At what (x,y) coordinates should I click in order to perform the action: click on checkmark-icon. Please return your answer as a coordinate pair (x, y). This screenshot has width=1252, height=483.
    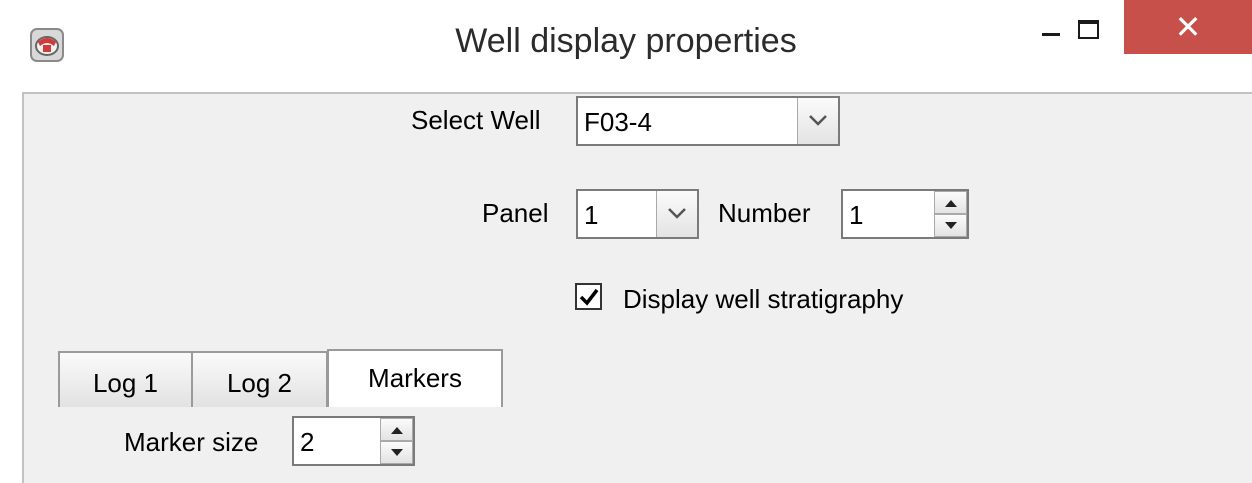
    Looking at the image, I should click on (589, 297).